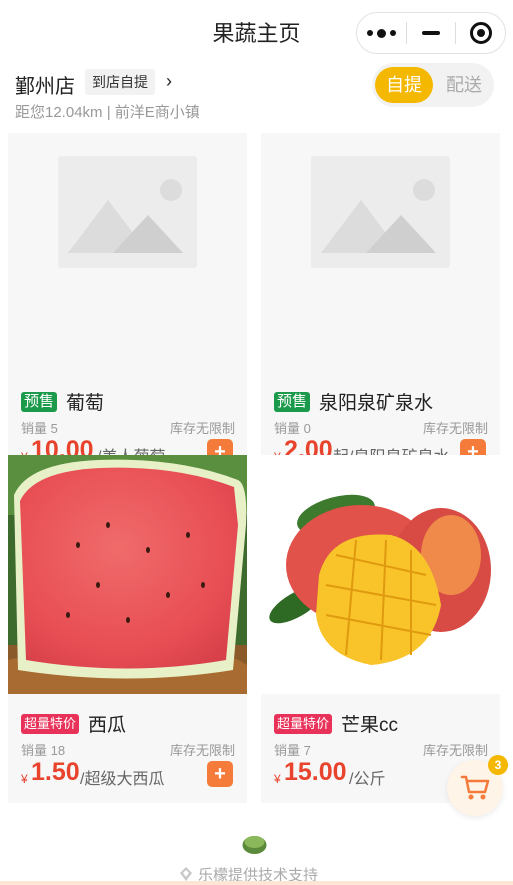 The image size is (513, 885). I want to click on delivery-mode-button: 配送, so click(464, 85).